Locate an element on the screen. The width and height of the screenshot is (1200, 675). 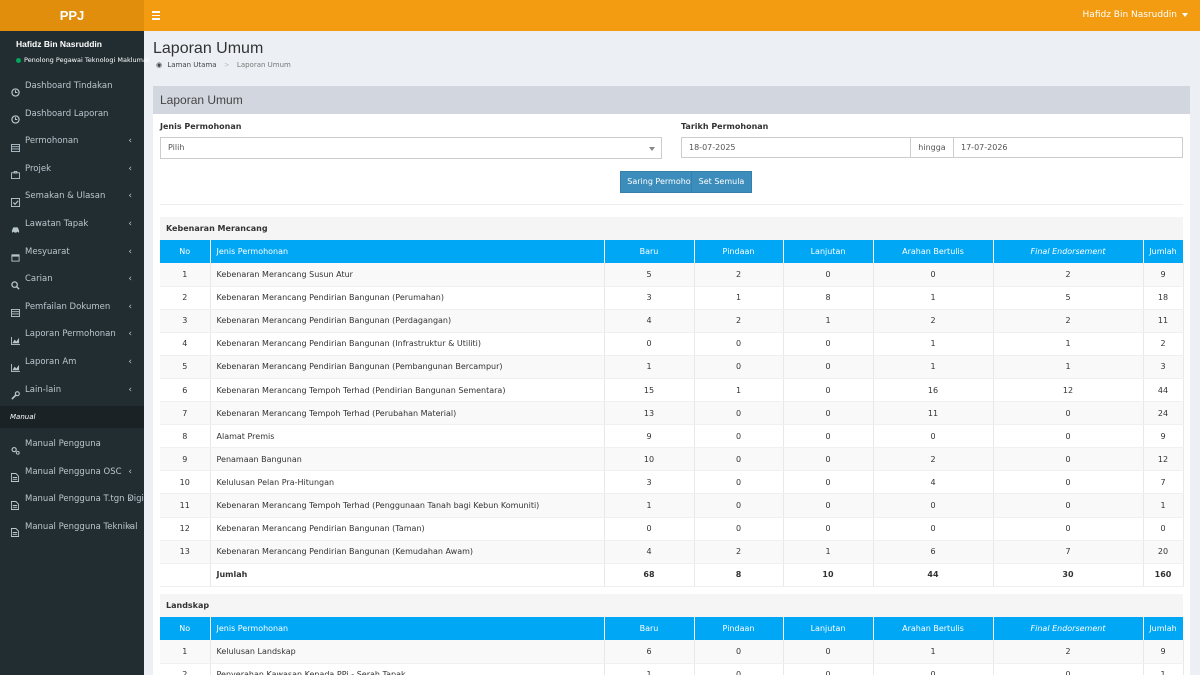
sidebar-item-lawatan-tapak: Lawatan Tapak ‹ is located at coordinates (72, 225).